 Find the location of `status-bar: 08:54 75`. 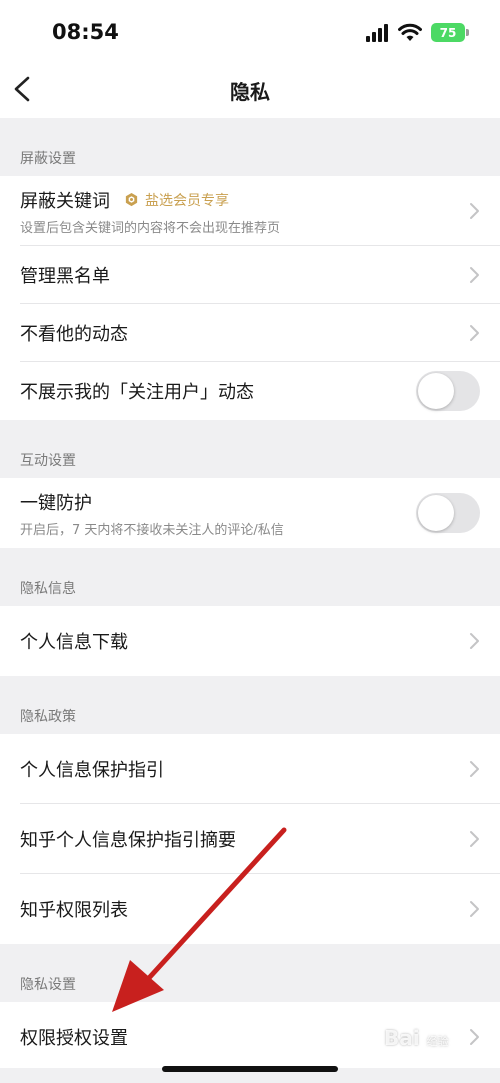

status-bar: 08:54 75 is located at coordinates (250, 31).